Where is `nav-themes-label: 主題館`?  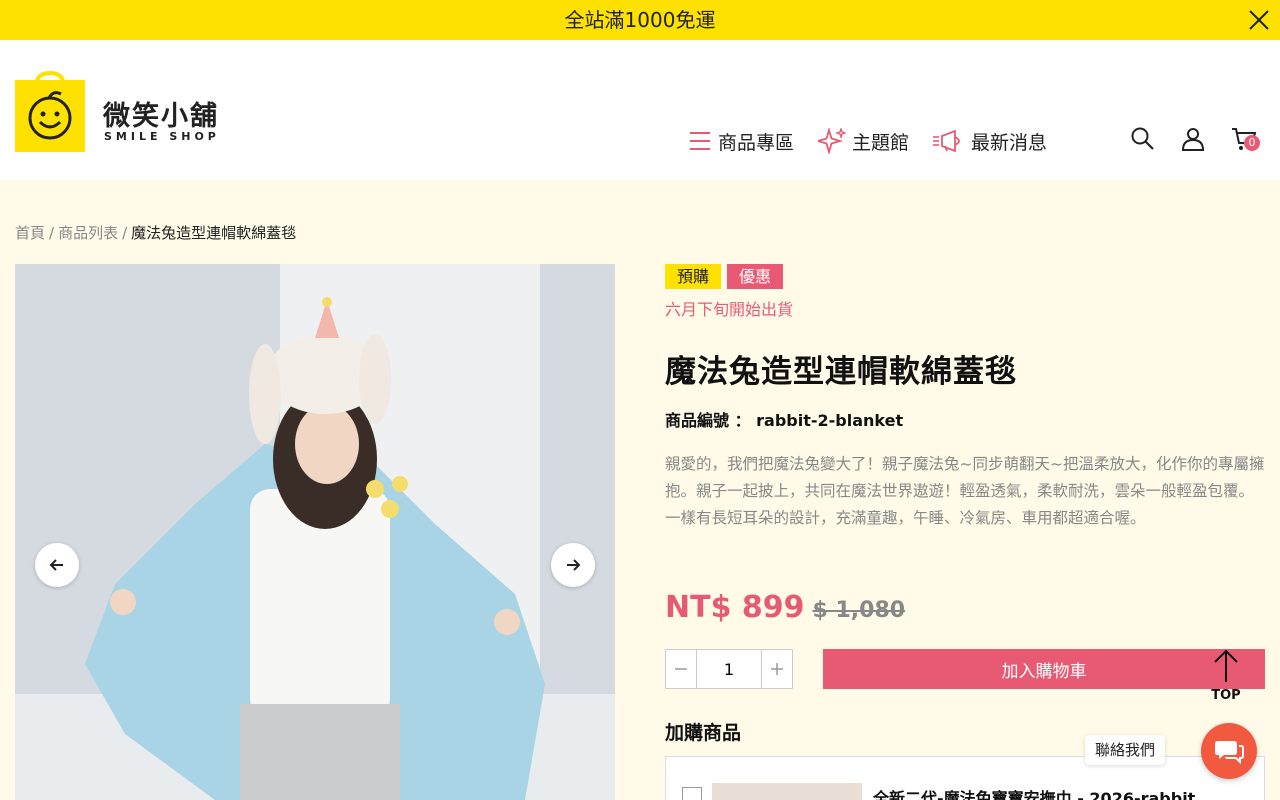 nav-themes-label: 主題館 is located at coordinates (881, 142).